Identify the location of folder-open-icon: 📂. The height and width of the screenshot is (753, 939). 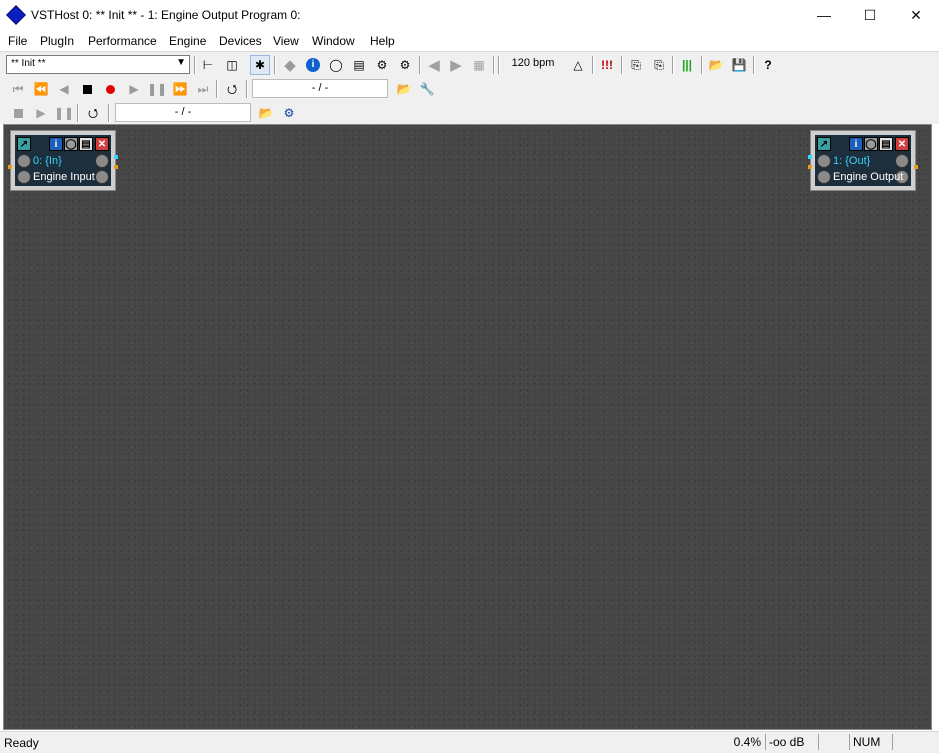
(266, 113).